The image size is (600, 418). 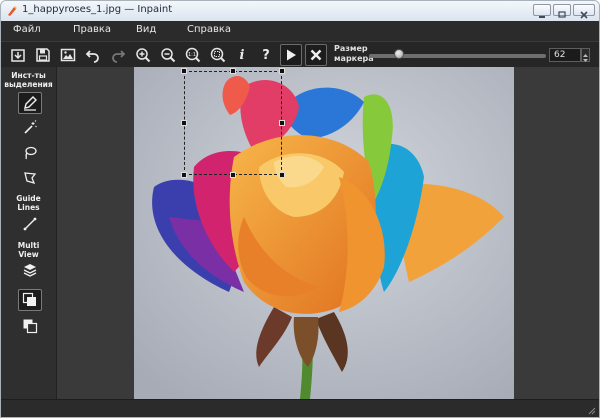 I want to click on guide-line-tool-button, so click(x=30, y=224).